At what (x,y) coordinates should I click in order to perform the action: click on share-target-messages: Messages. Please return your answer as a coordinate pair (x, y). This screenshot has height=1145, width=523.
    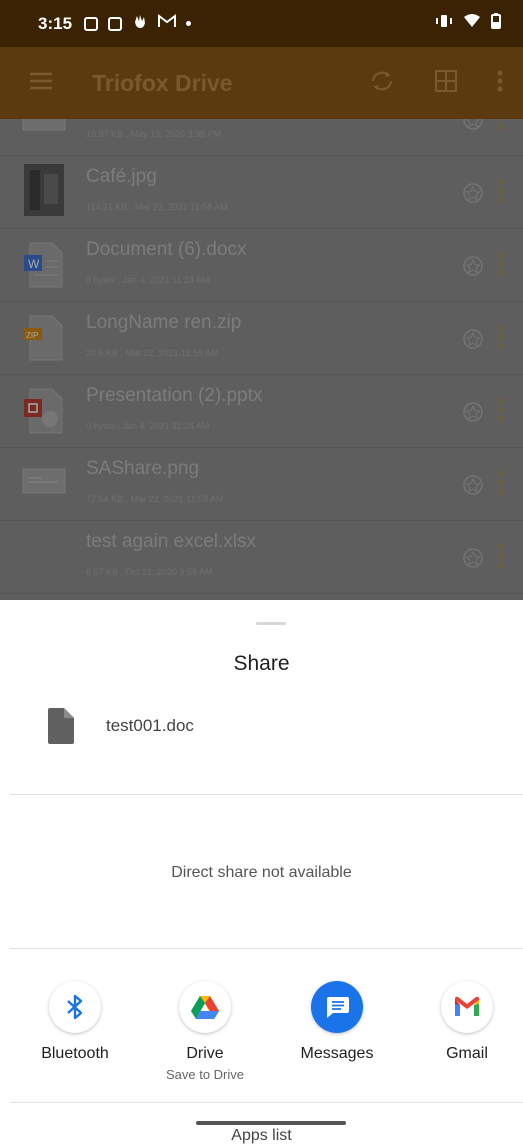
    Looking at the image, I should click on (337, 1022).